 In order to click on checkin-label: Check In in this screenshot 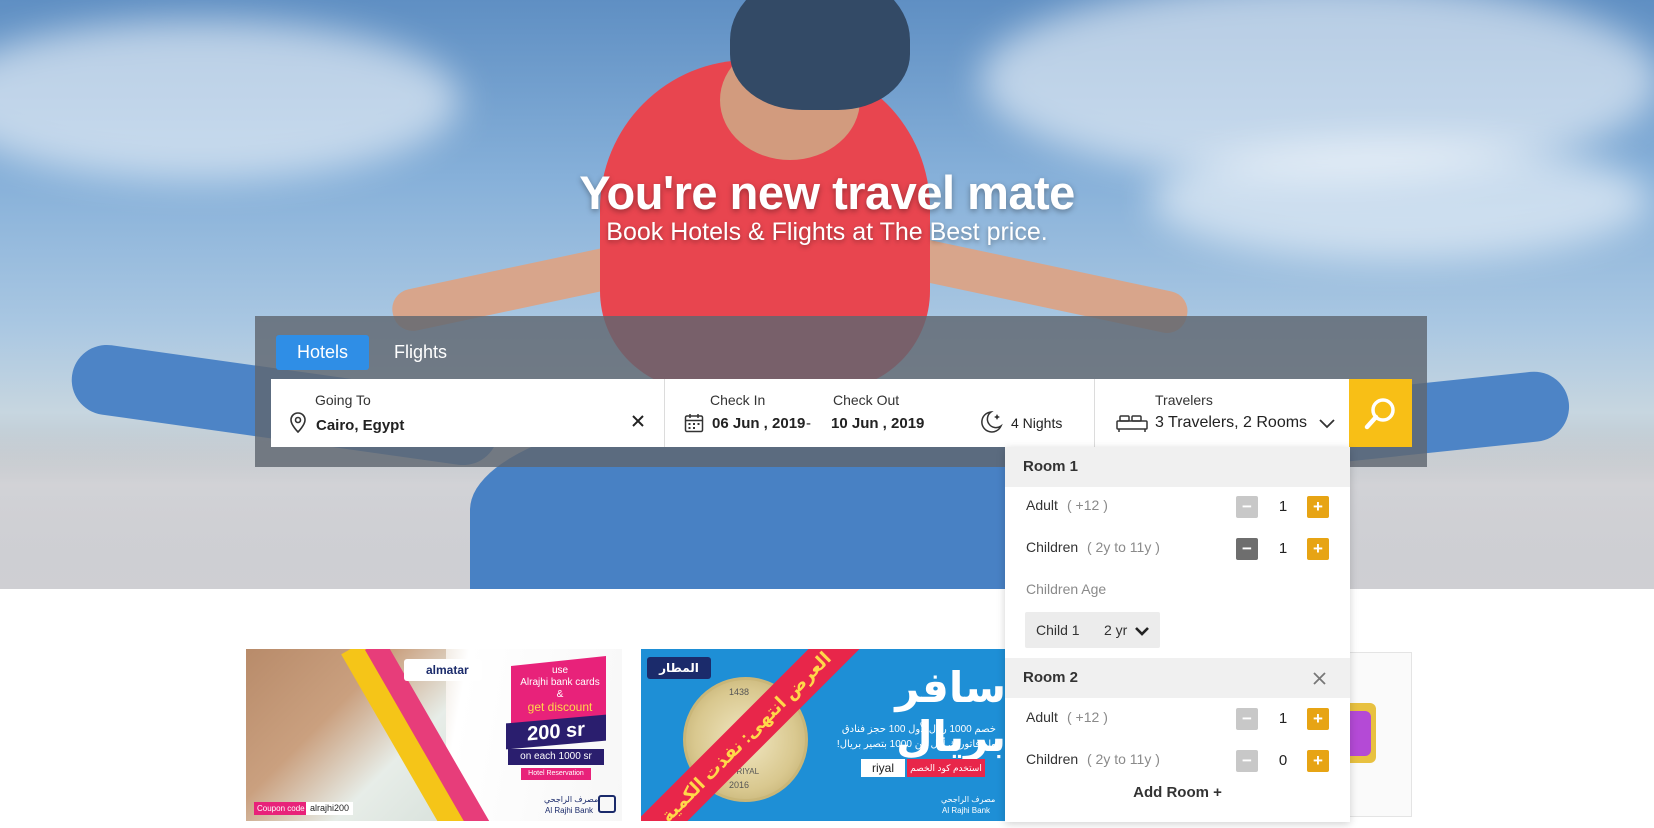, I will do `click(738, 400)`.